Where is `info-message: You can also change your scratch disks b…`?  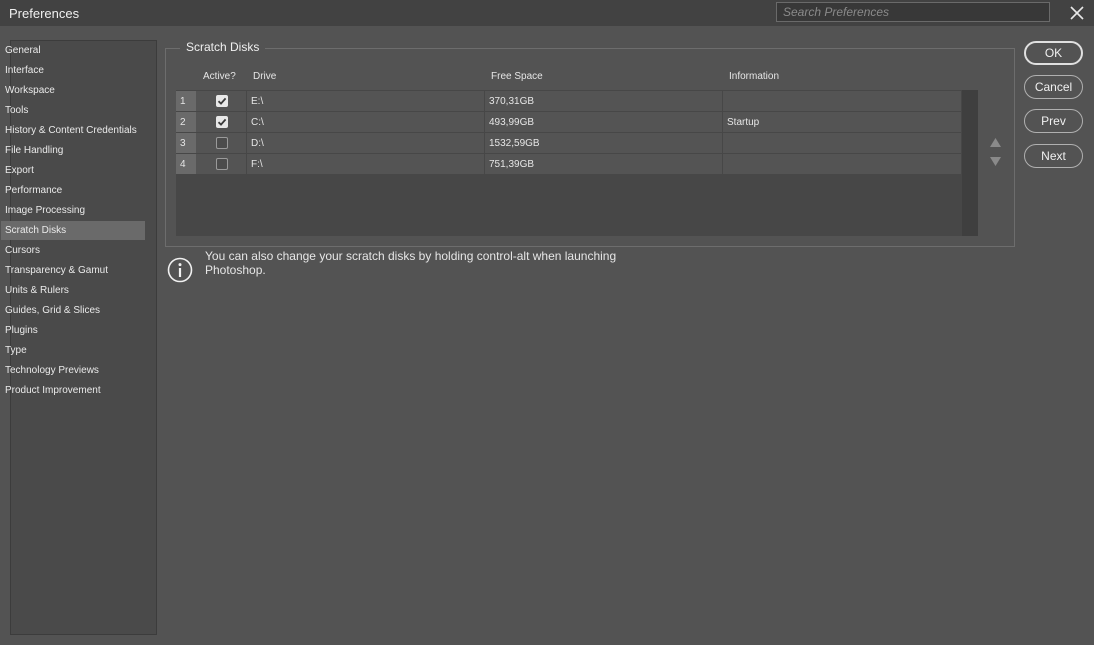 info-message: You can also change your scratch disks b… is located at coordinates (411, 263).